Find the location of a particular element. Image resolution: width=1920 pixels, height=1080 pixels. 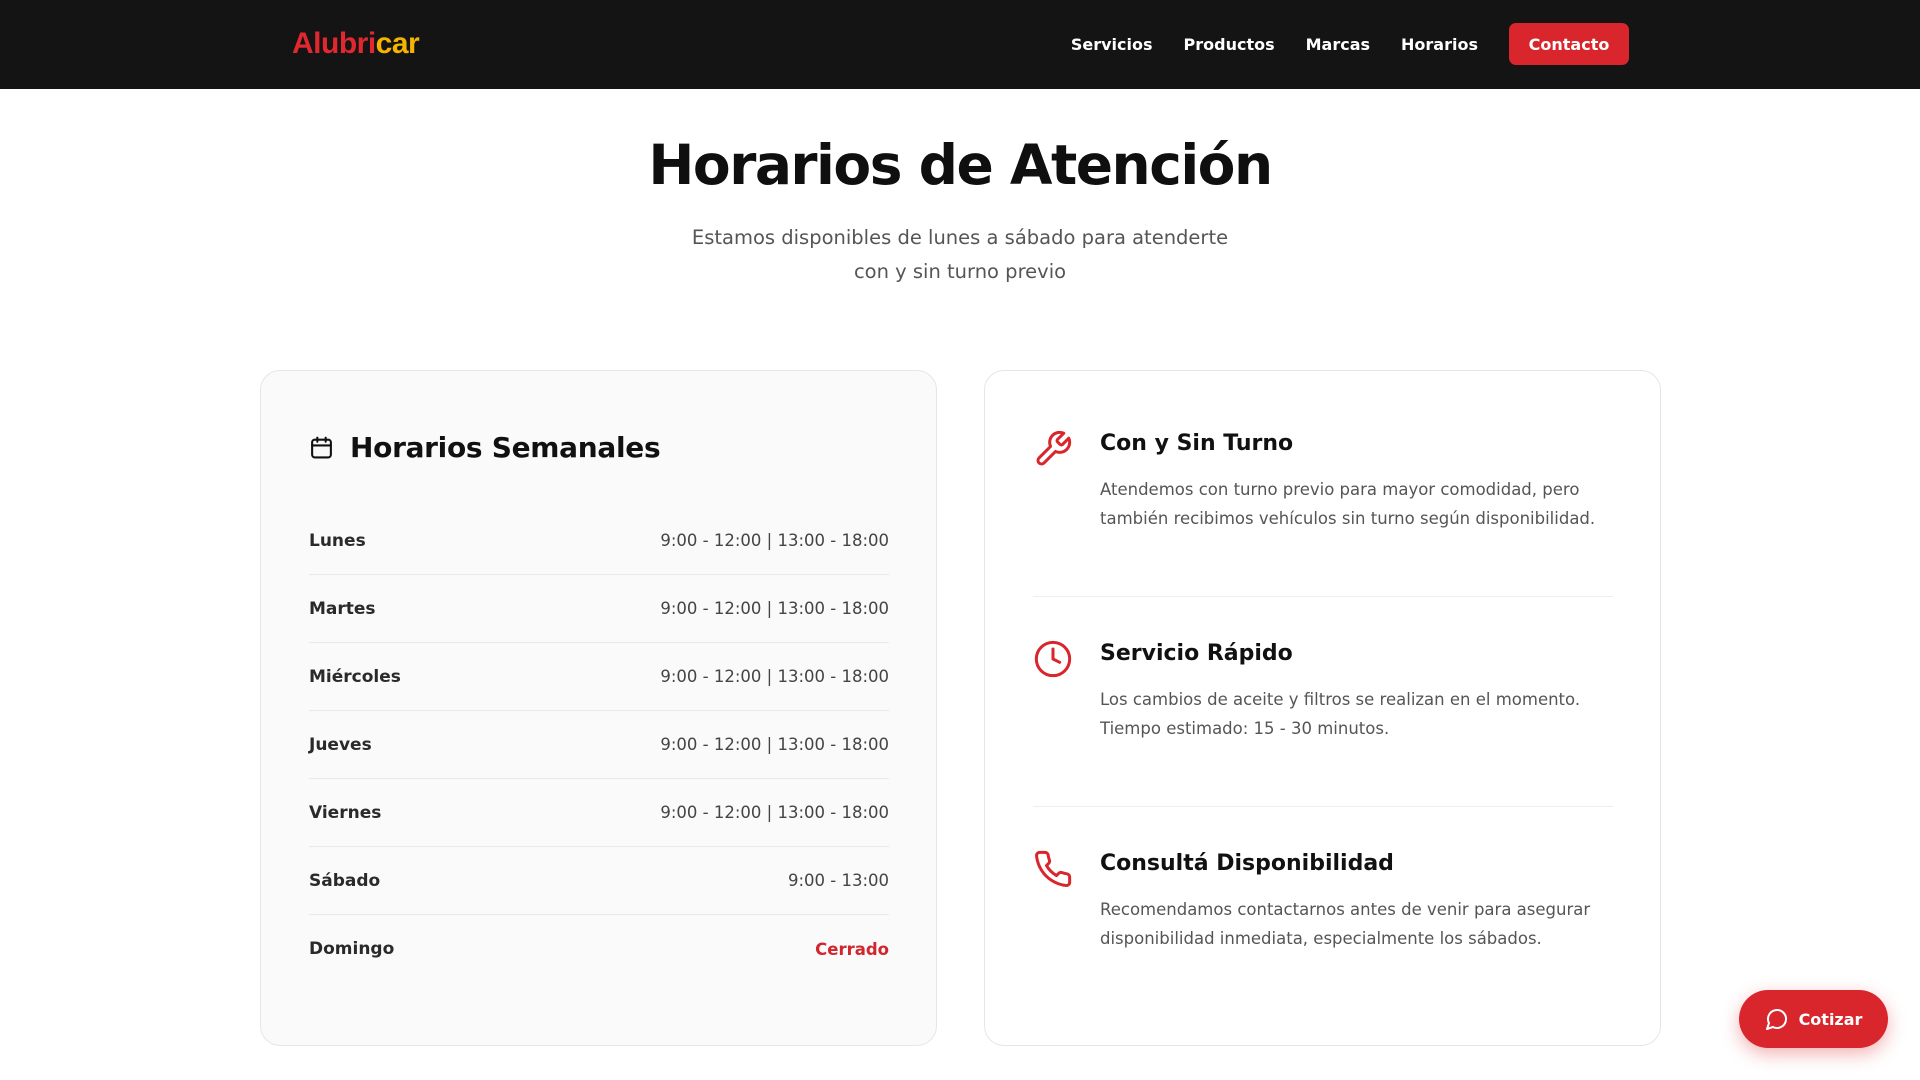

brand-logo: Alubricar is located at coordinates (356, 44).